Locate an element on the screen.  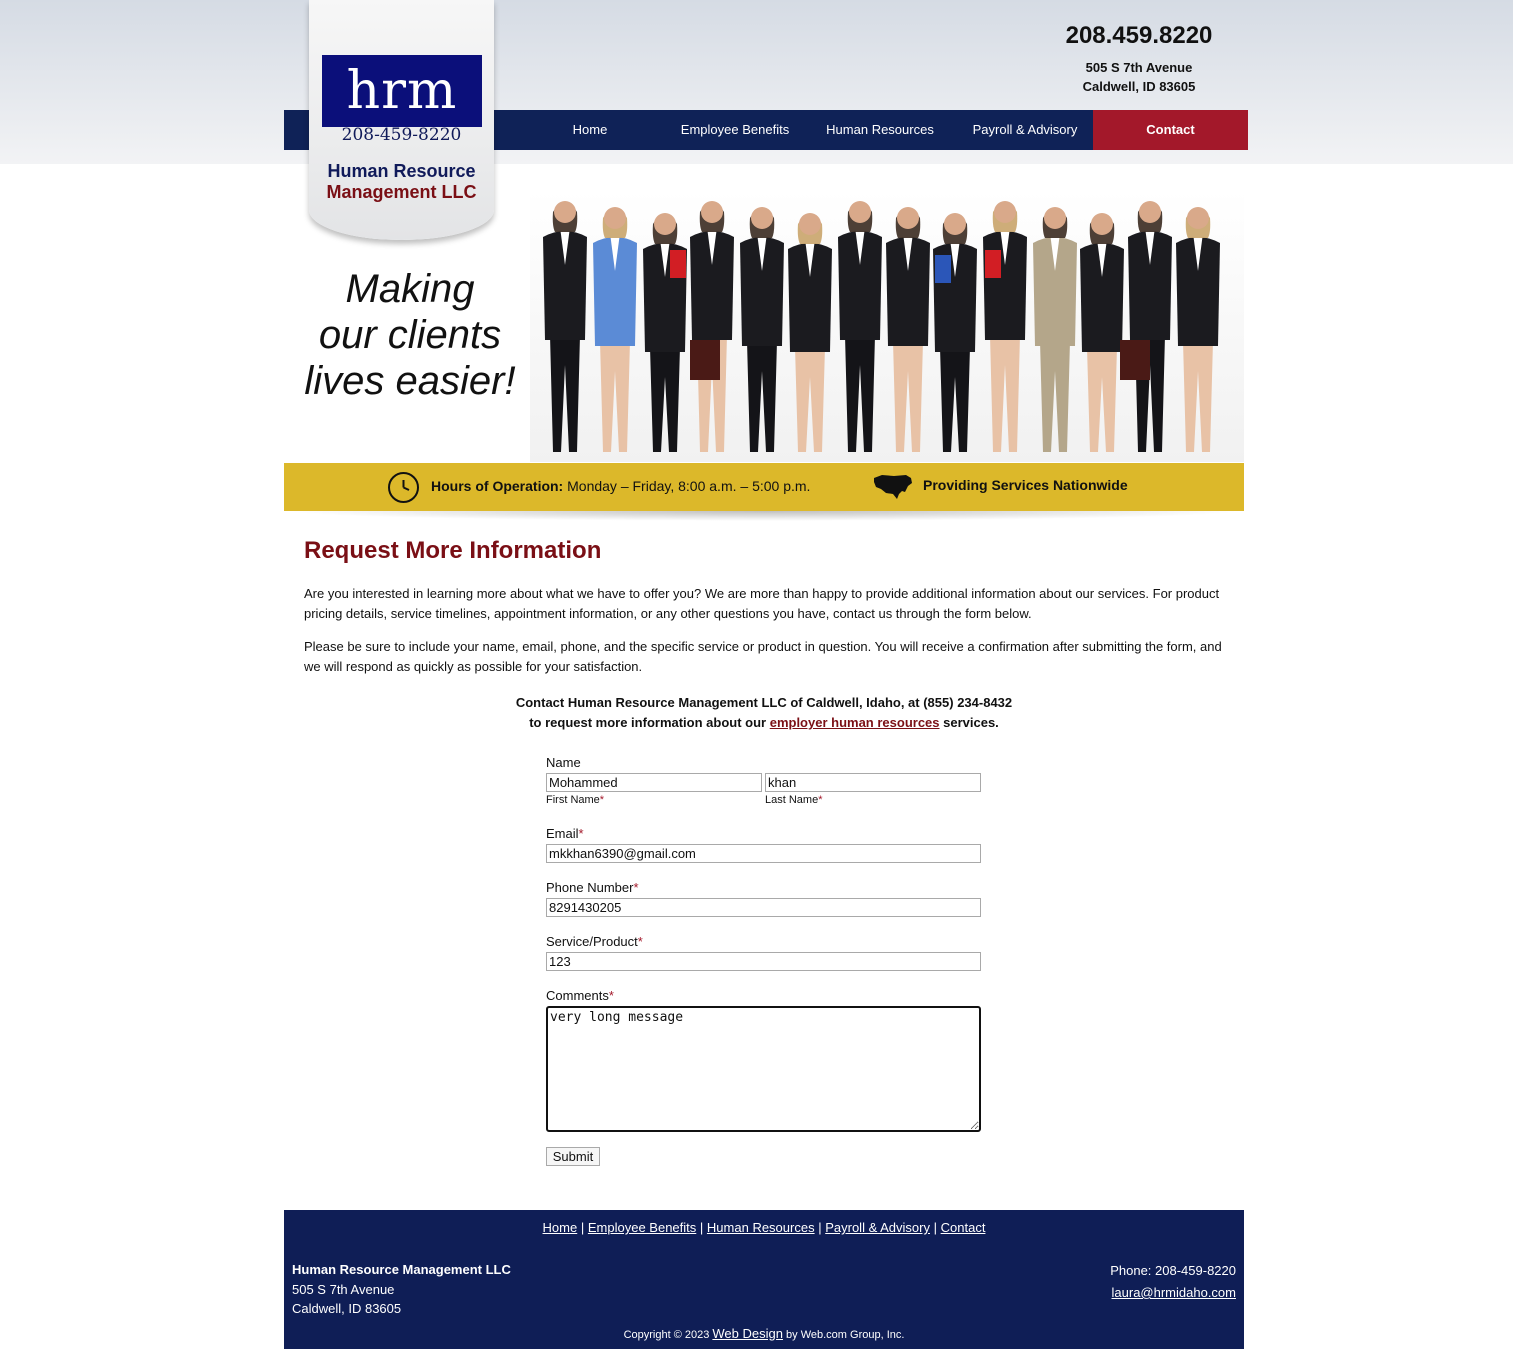
us-map-icon is located at coordinates (893, 487).